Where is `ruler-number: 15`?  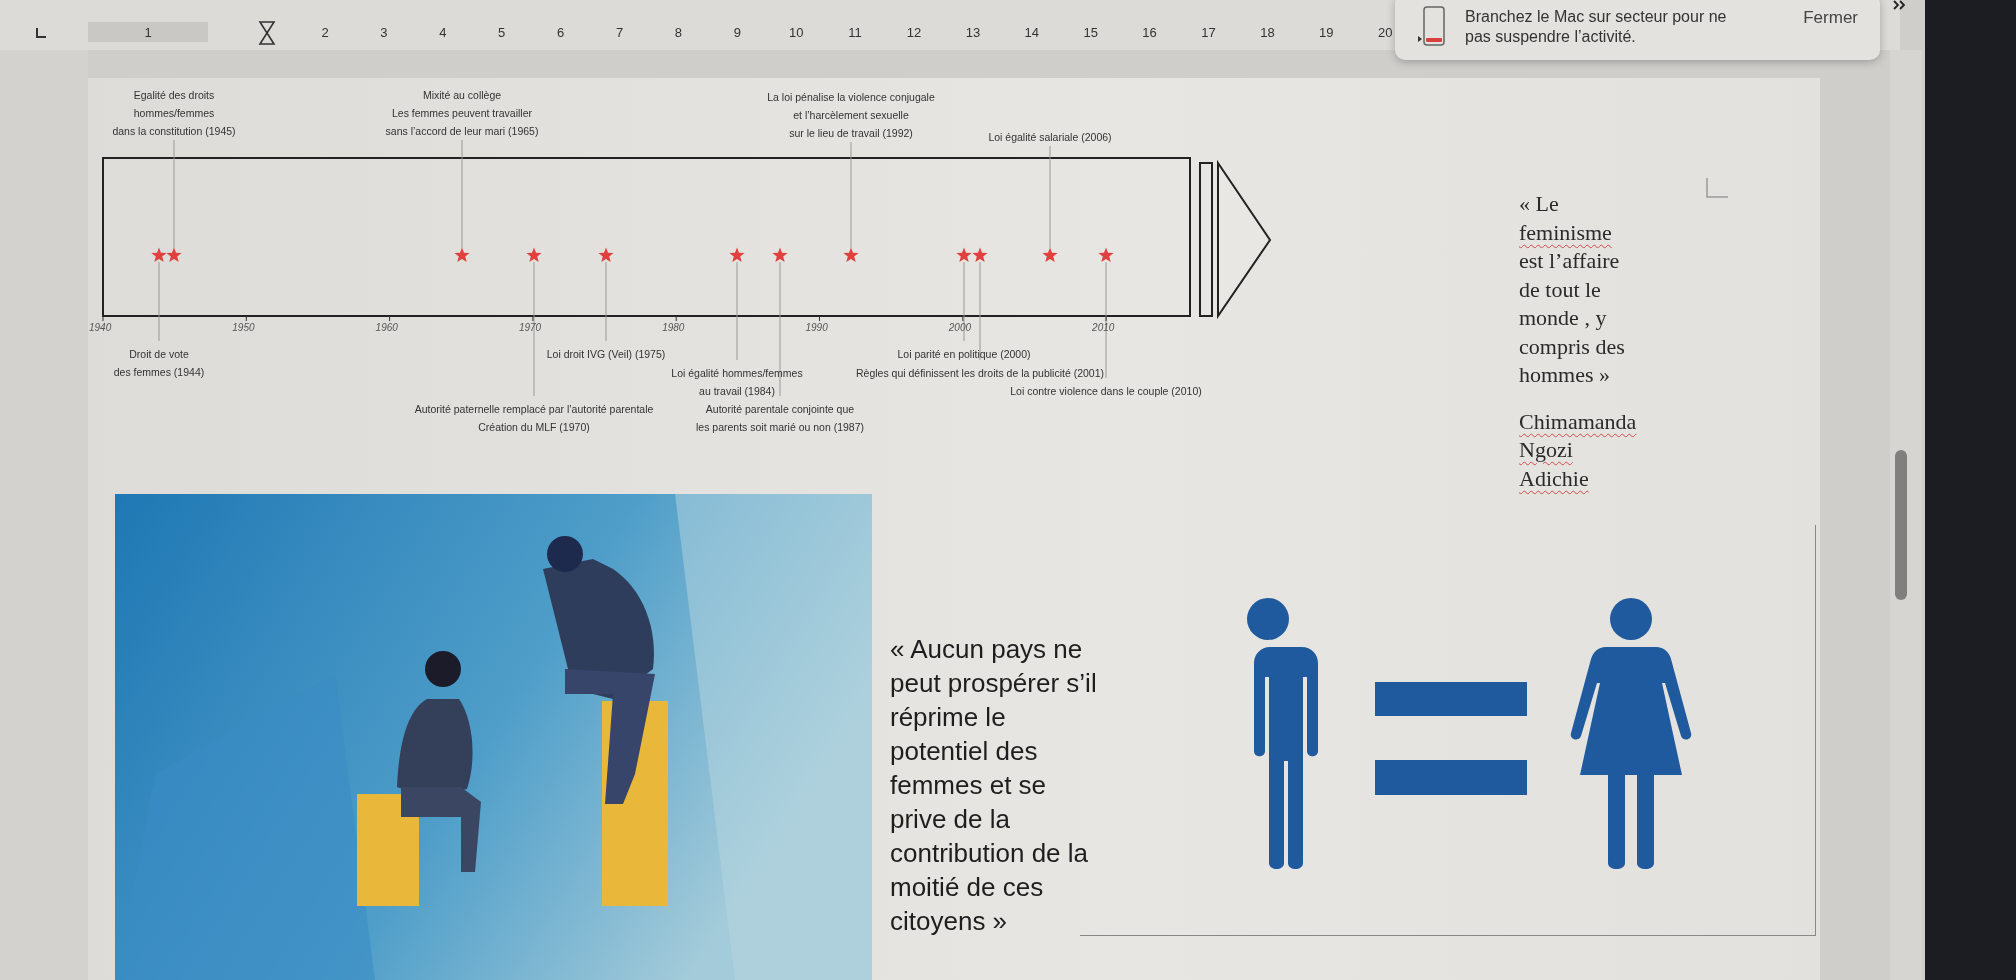 ruler-number: 15 is located at coordinates (1090, 32).